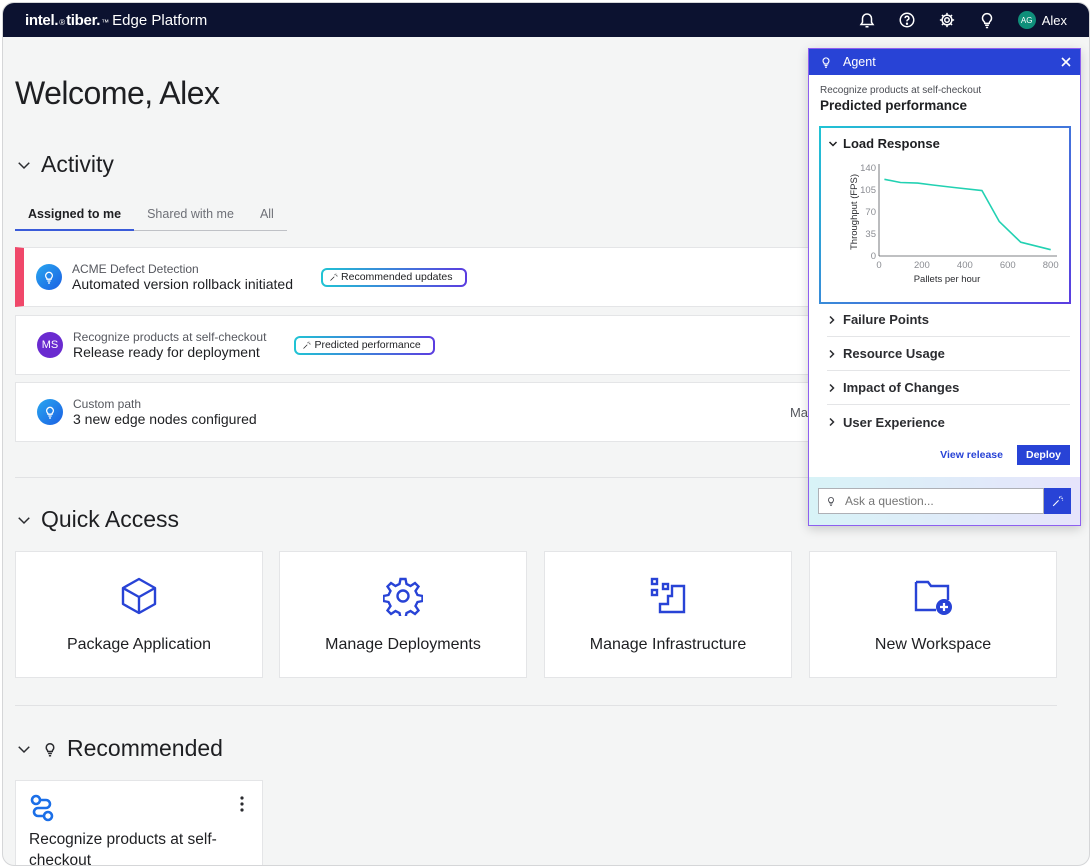 Image resolution: width=1092 pixels, height=868 pixels. Describe the element at coordinates (139, 596) in the screenshot. I see `cube-icon` at that location.